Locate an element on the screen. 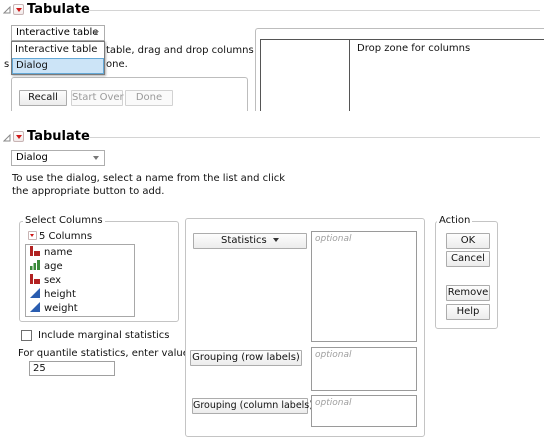  remove-button: Remove is located at coordinates (468, 293).